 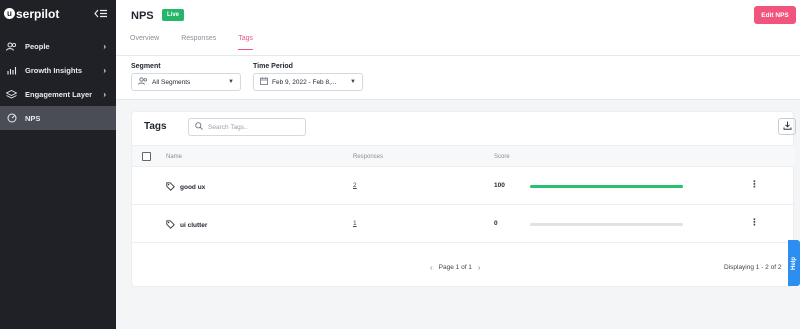 I want to click on sidebar-item-nps: NPS, so click(x=58, y=118).